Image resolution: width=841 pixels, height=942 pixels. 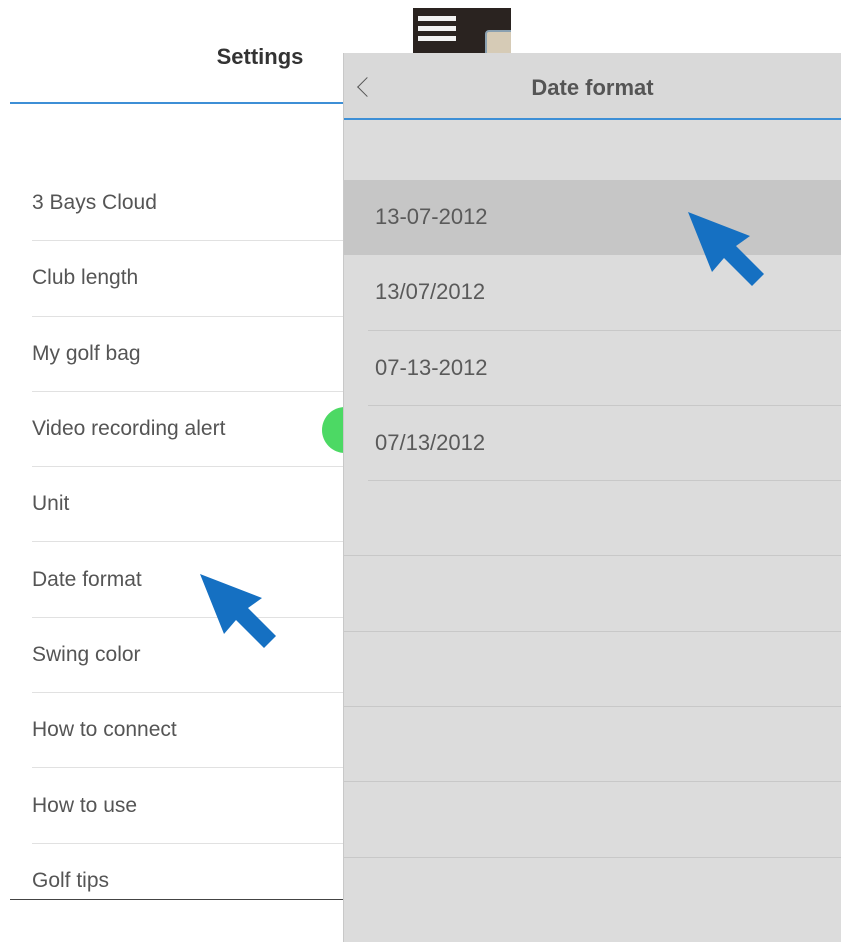 I want to click on settings-item-label: Club length, so click(x=85, y=278).